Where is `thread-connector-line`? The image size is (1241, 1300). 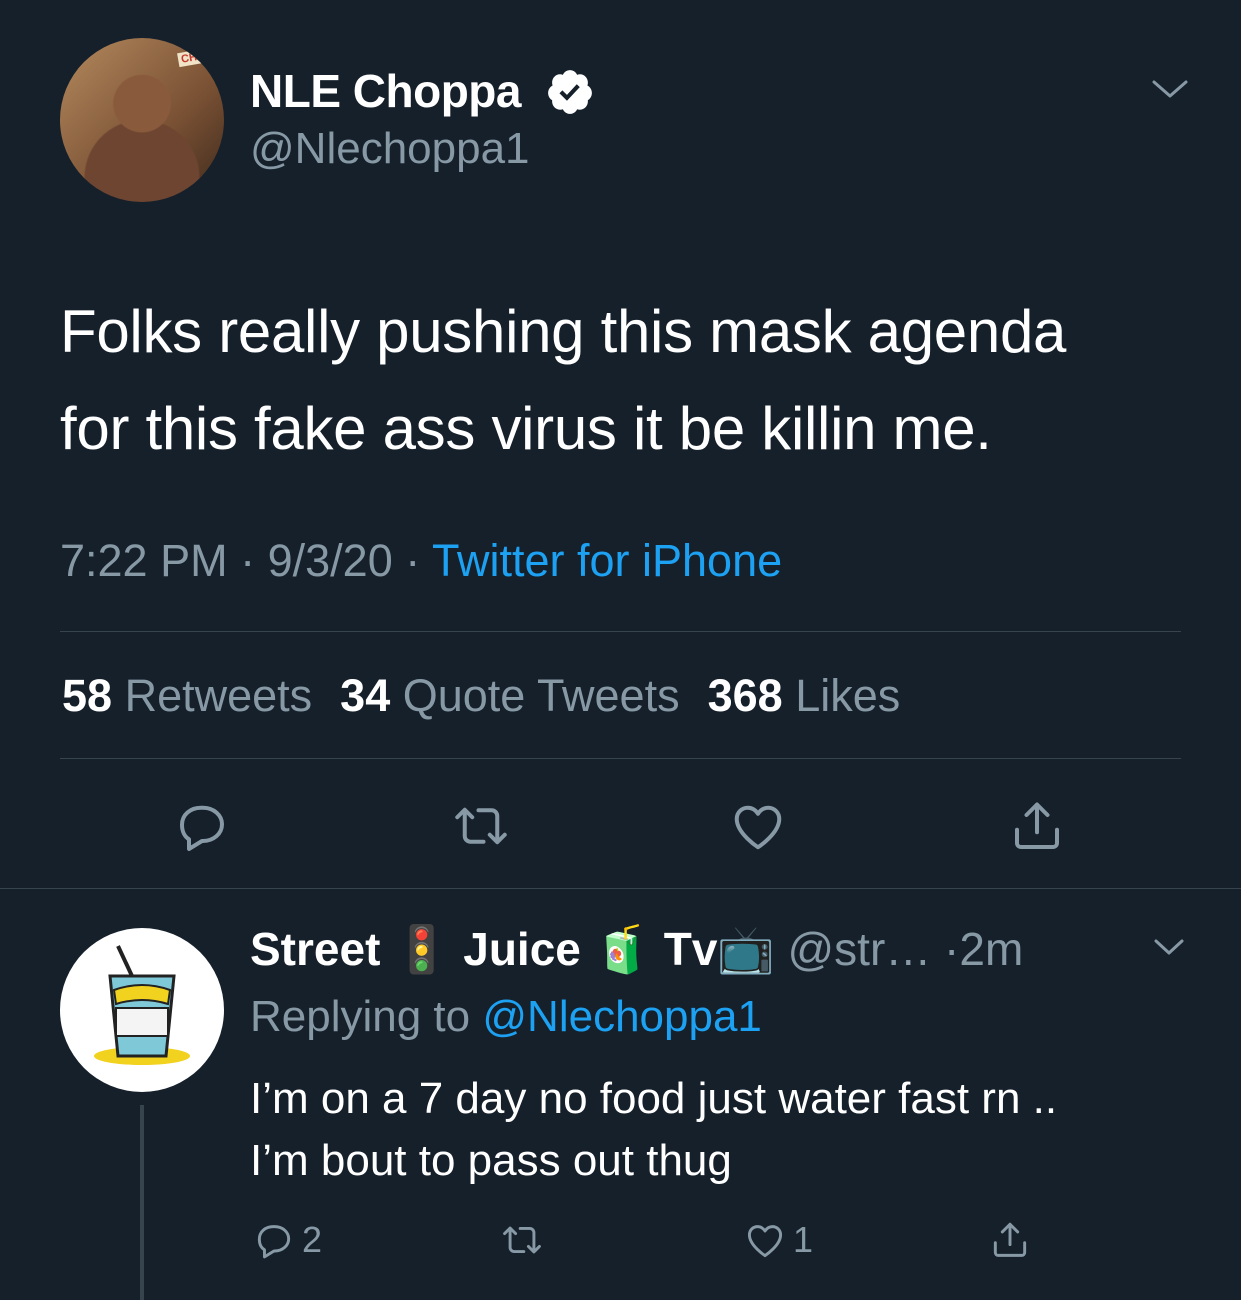
thread-connector-line is located at coordinates (142, 1202).